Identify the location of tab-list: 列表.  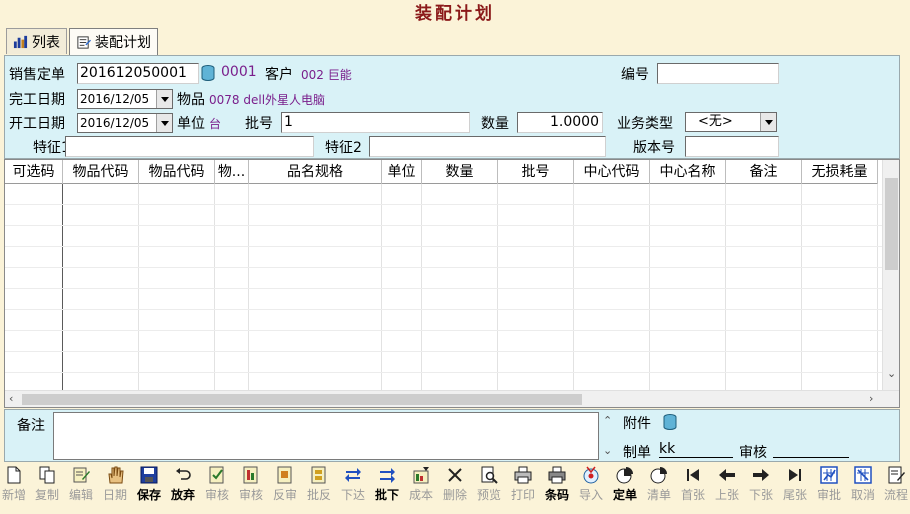
(36, 41).